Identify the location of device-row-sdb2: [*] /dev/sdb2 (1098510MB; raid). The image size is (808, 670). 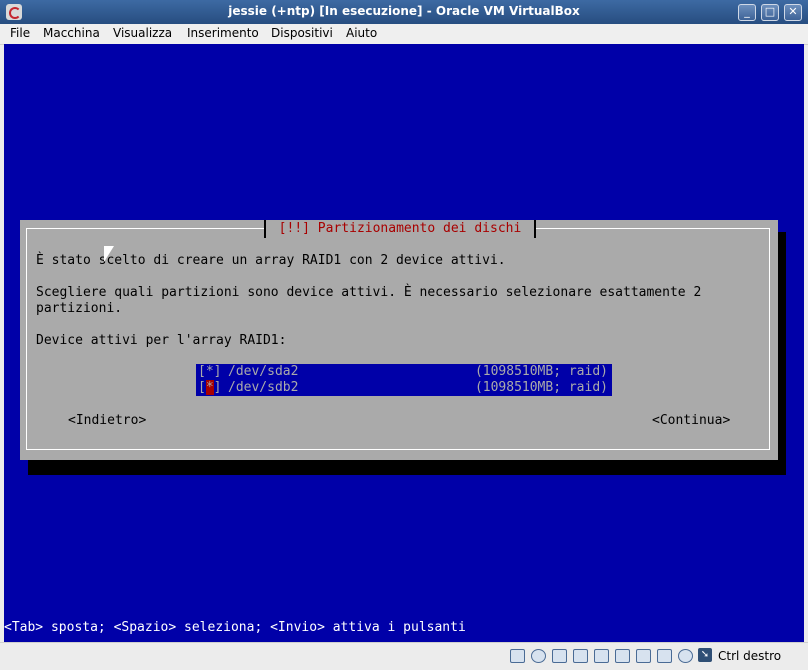
(404, 388).